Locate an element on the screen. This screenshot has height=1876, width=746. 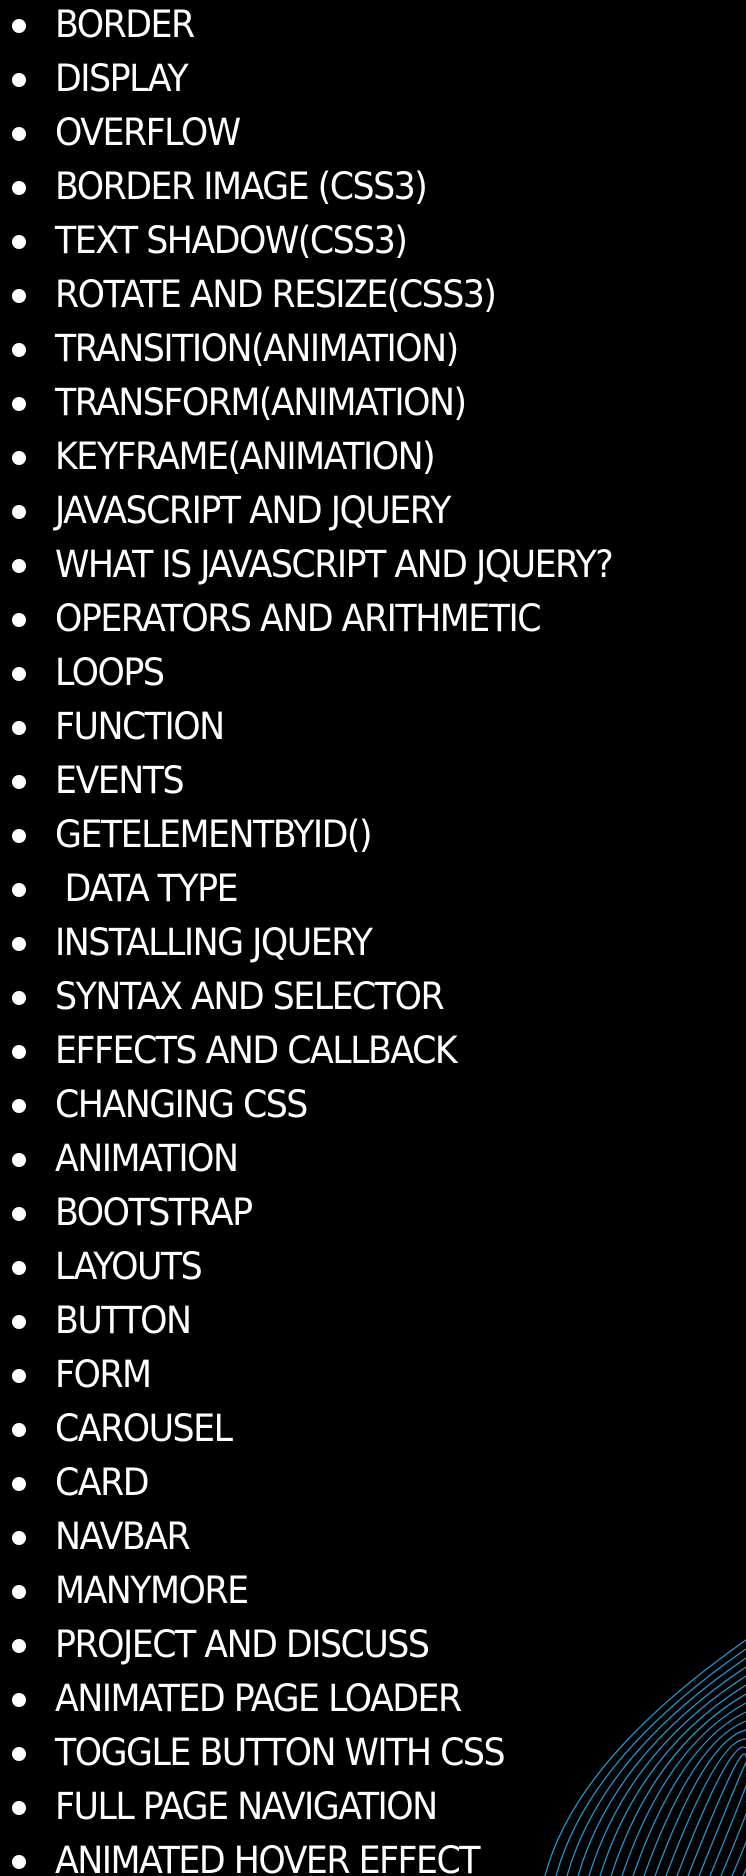
topic-label: EVENTS is located at coordinates (120, 780).